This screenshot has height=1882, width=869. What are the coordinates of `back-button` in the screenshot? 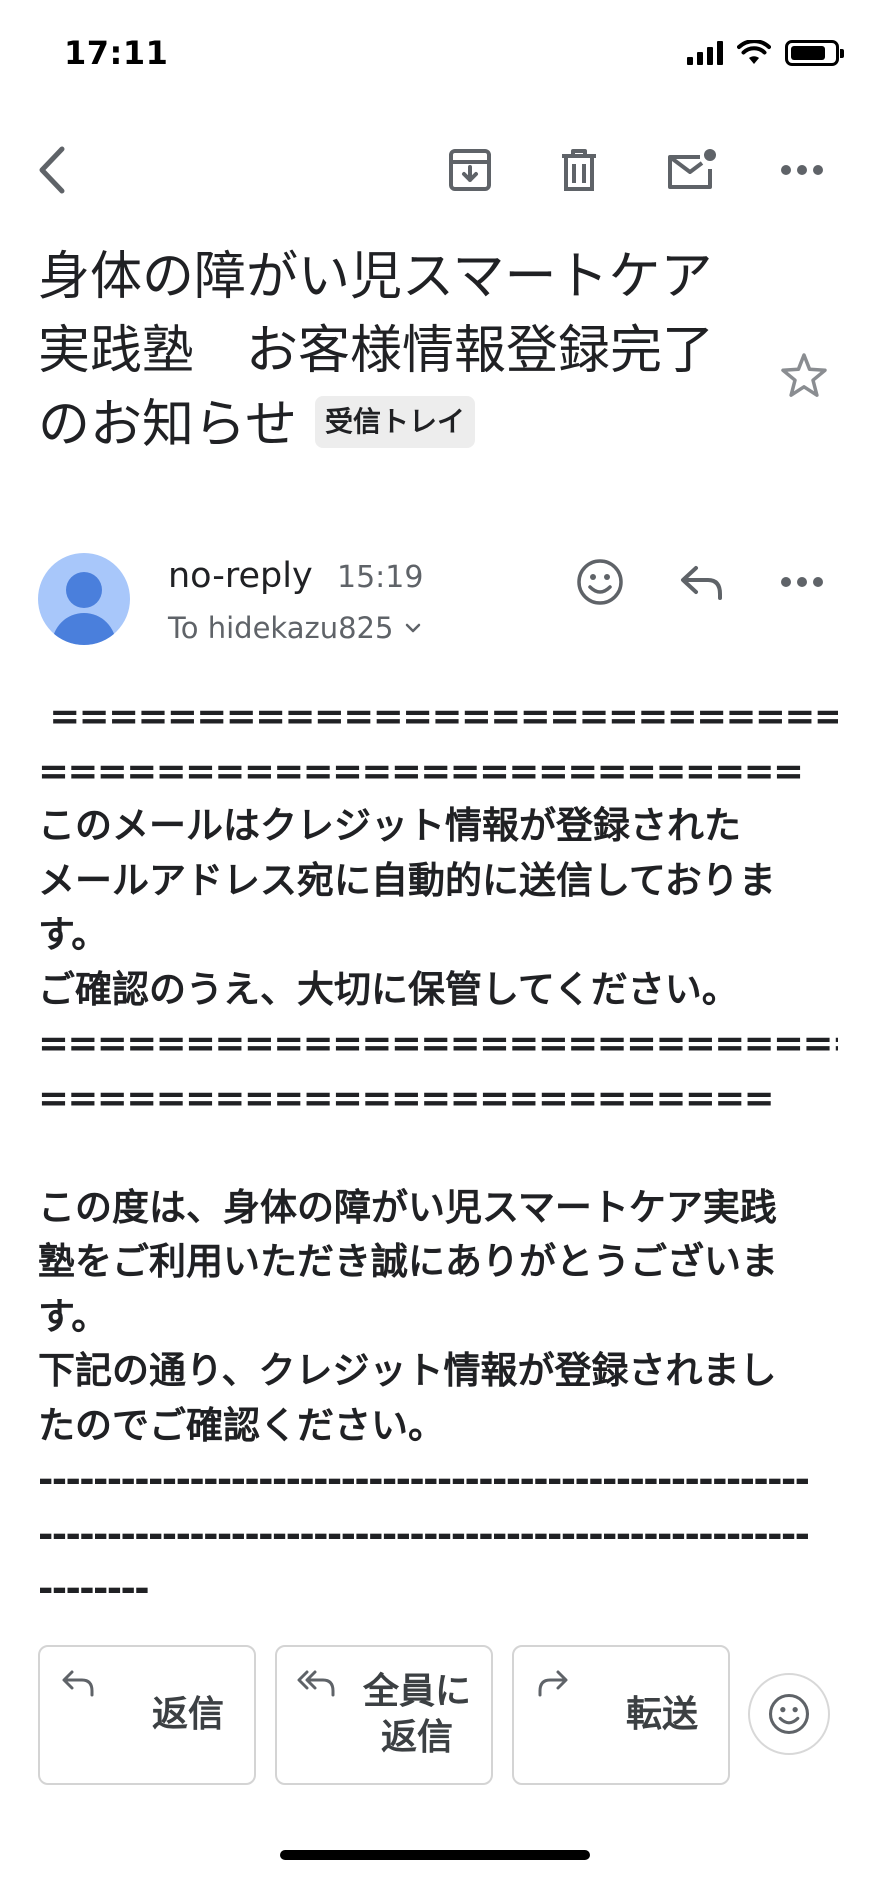 It's located at (52, 170).